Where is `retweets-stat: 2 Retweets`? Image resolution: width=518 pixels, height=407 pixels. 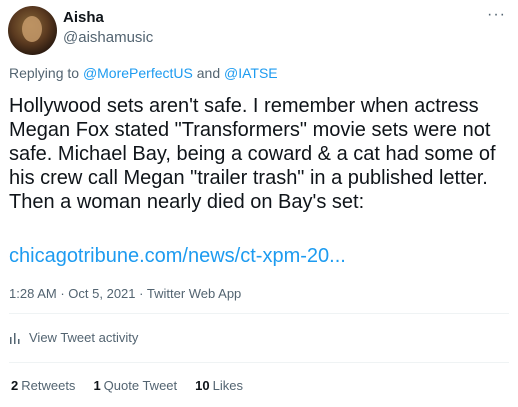
retweets-stat: 2 Retweets is located at coordinates (43, 385).